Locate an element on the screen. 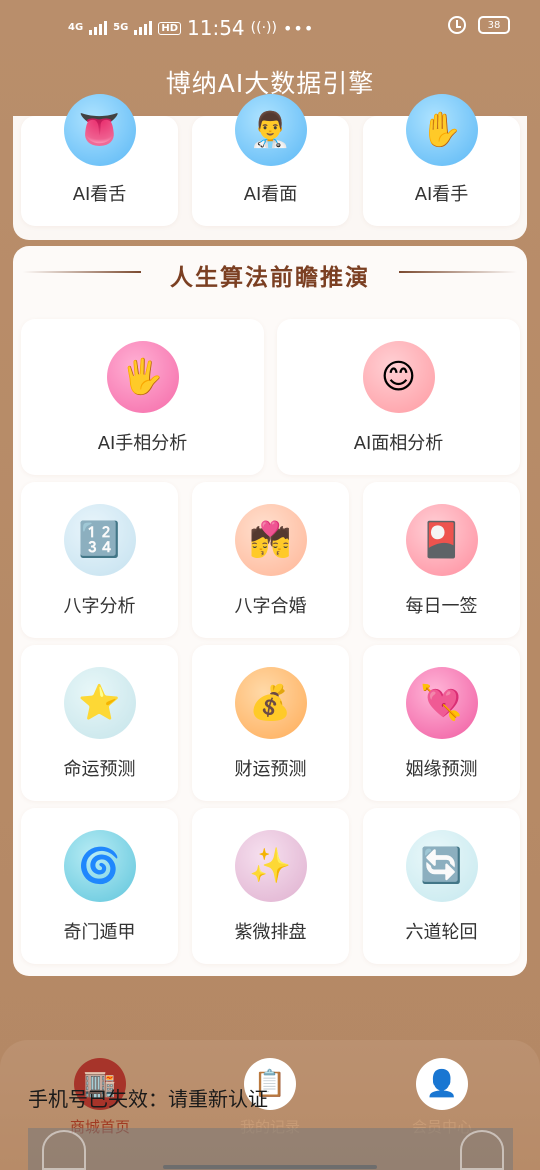 The image size is (540, 1170). fate-prediction-tile: ⭐ 命运预测 is located at coordinates (99, 723).